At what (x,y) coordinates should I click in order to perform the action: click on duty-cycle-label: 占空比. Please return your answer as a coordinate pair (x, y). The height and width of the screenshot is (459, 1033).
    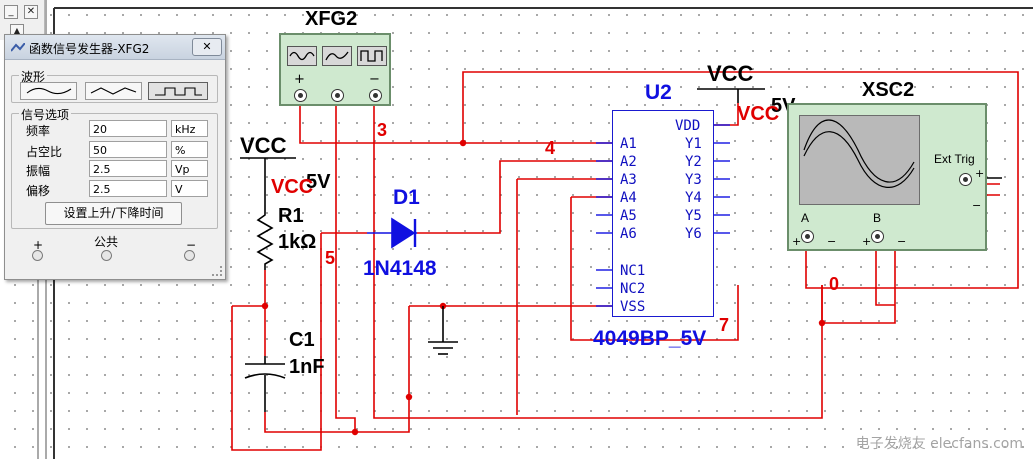
    Looking at the image, I should click on (44, 152).